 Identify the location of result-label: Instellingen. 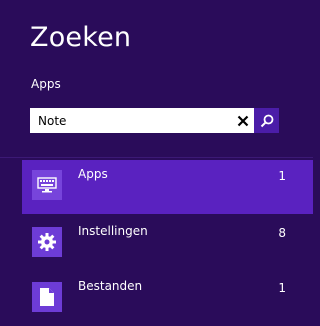
(113, 231).